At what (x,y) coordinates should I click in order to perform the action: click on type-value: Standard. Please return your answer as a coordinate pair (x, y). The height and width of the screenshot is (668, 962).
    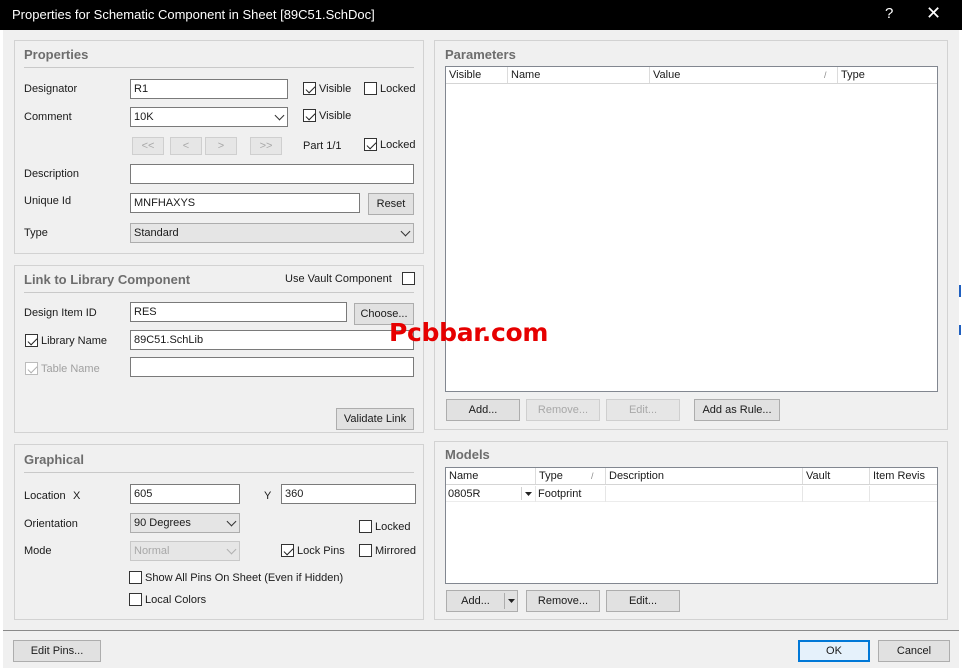
    Looking at the image, I should click on (156, 233).